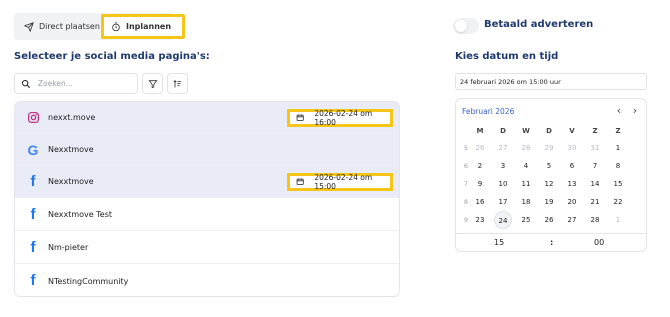 The width and height of the screenshot is (670, 317). Describe the element at coordinates (526, 220) in the screenshot. I see `calendar-day: 25` at that location.